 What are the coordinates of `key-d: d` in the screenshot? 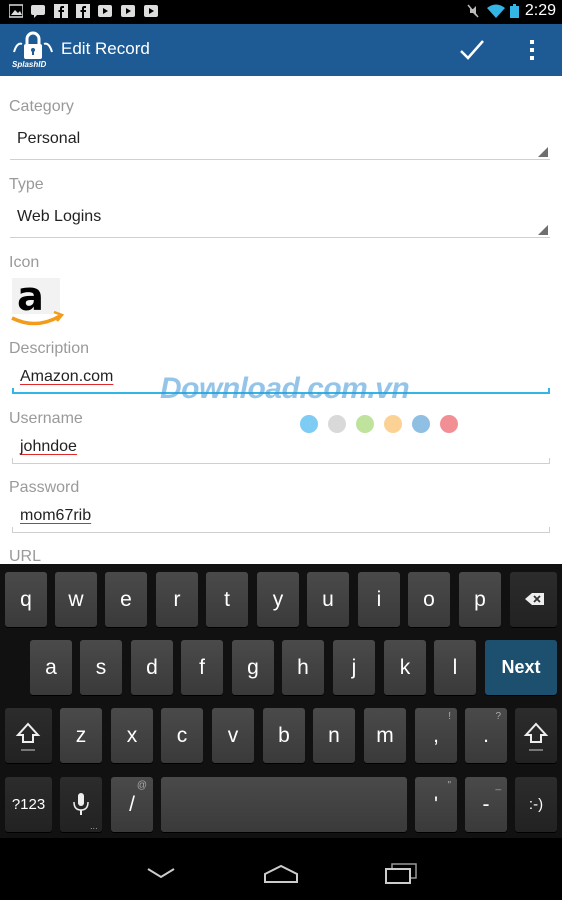 It's located at (152, 667).